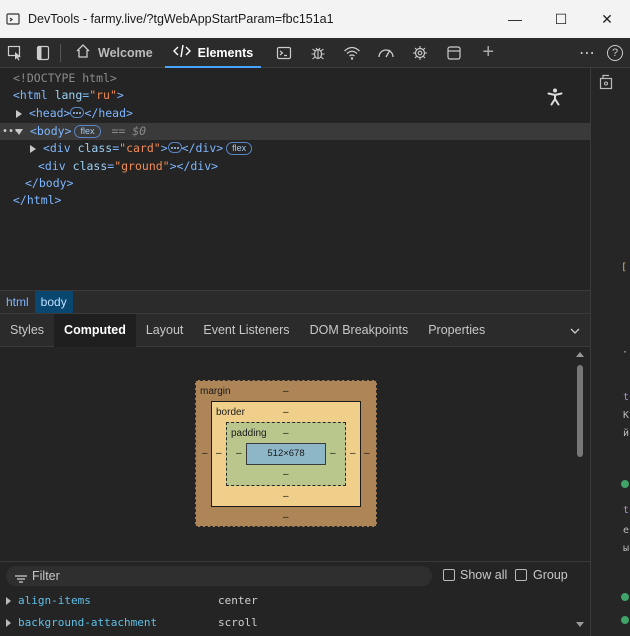 The width and height of the screenshot is (630, 636). What do you see at coordinates (515, 19) in the screenshot?
I see `minimize-button: —` at bounding box center [515, 19].